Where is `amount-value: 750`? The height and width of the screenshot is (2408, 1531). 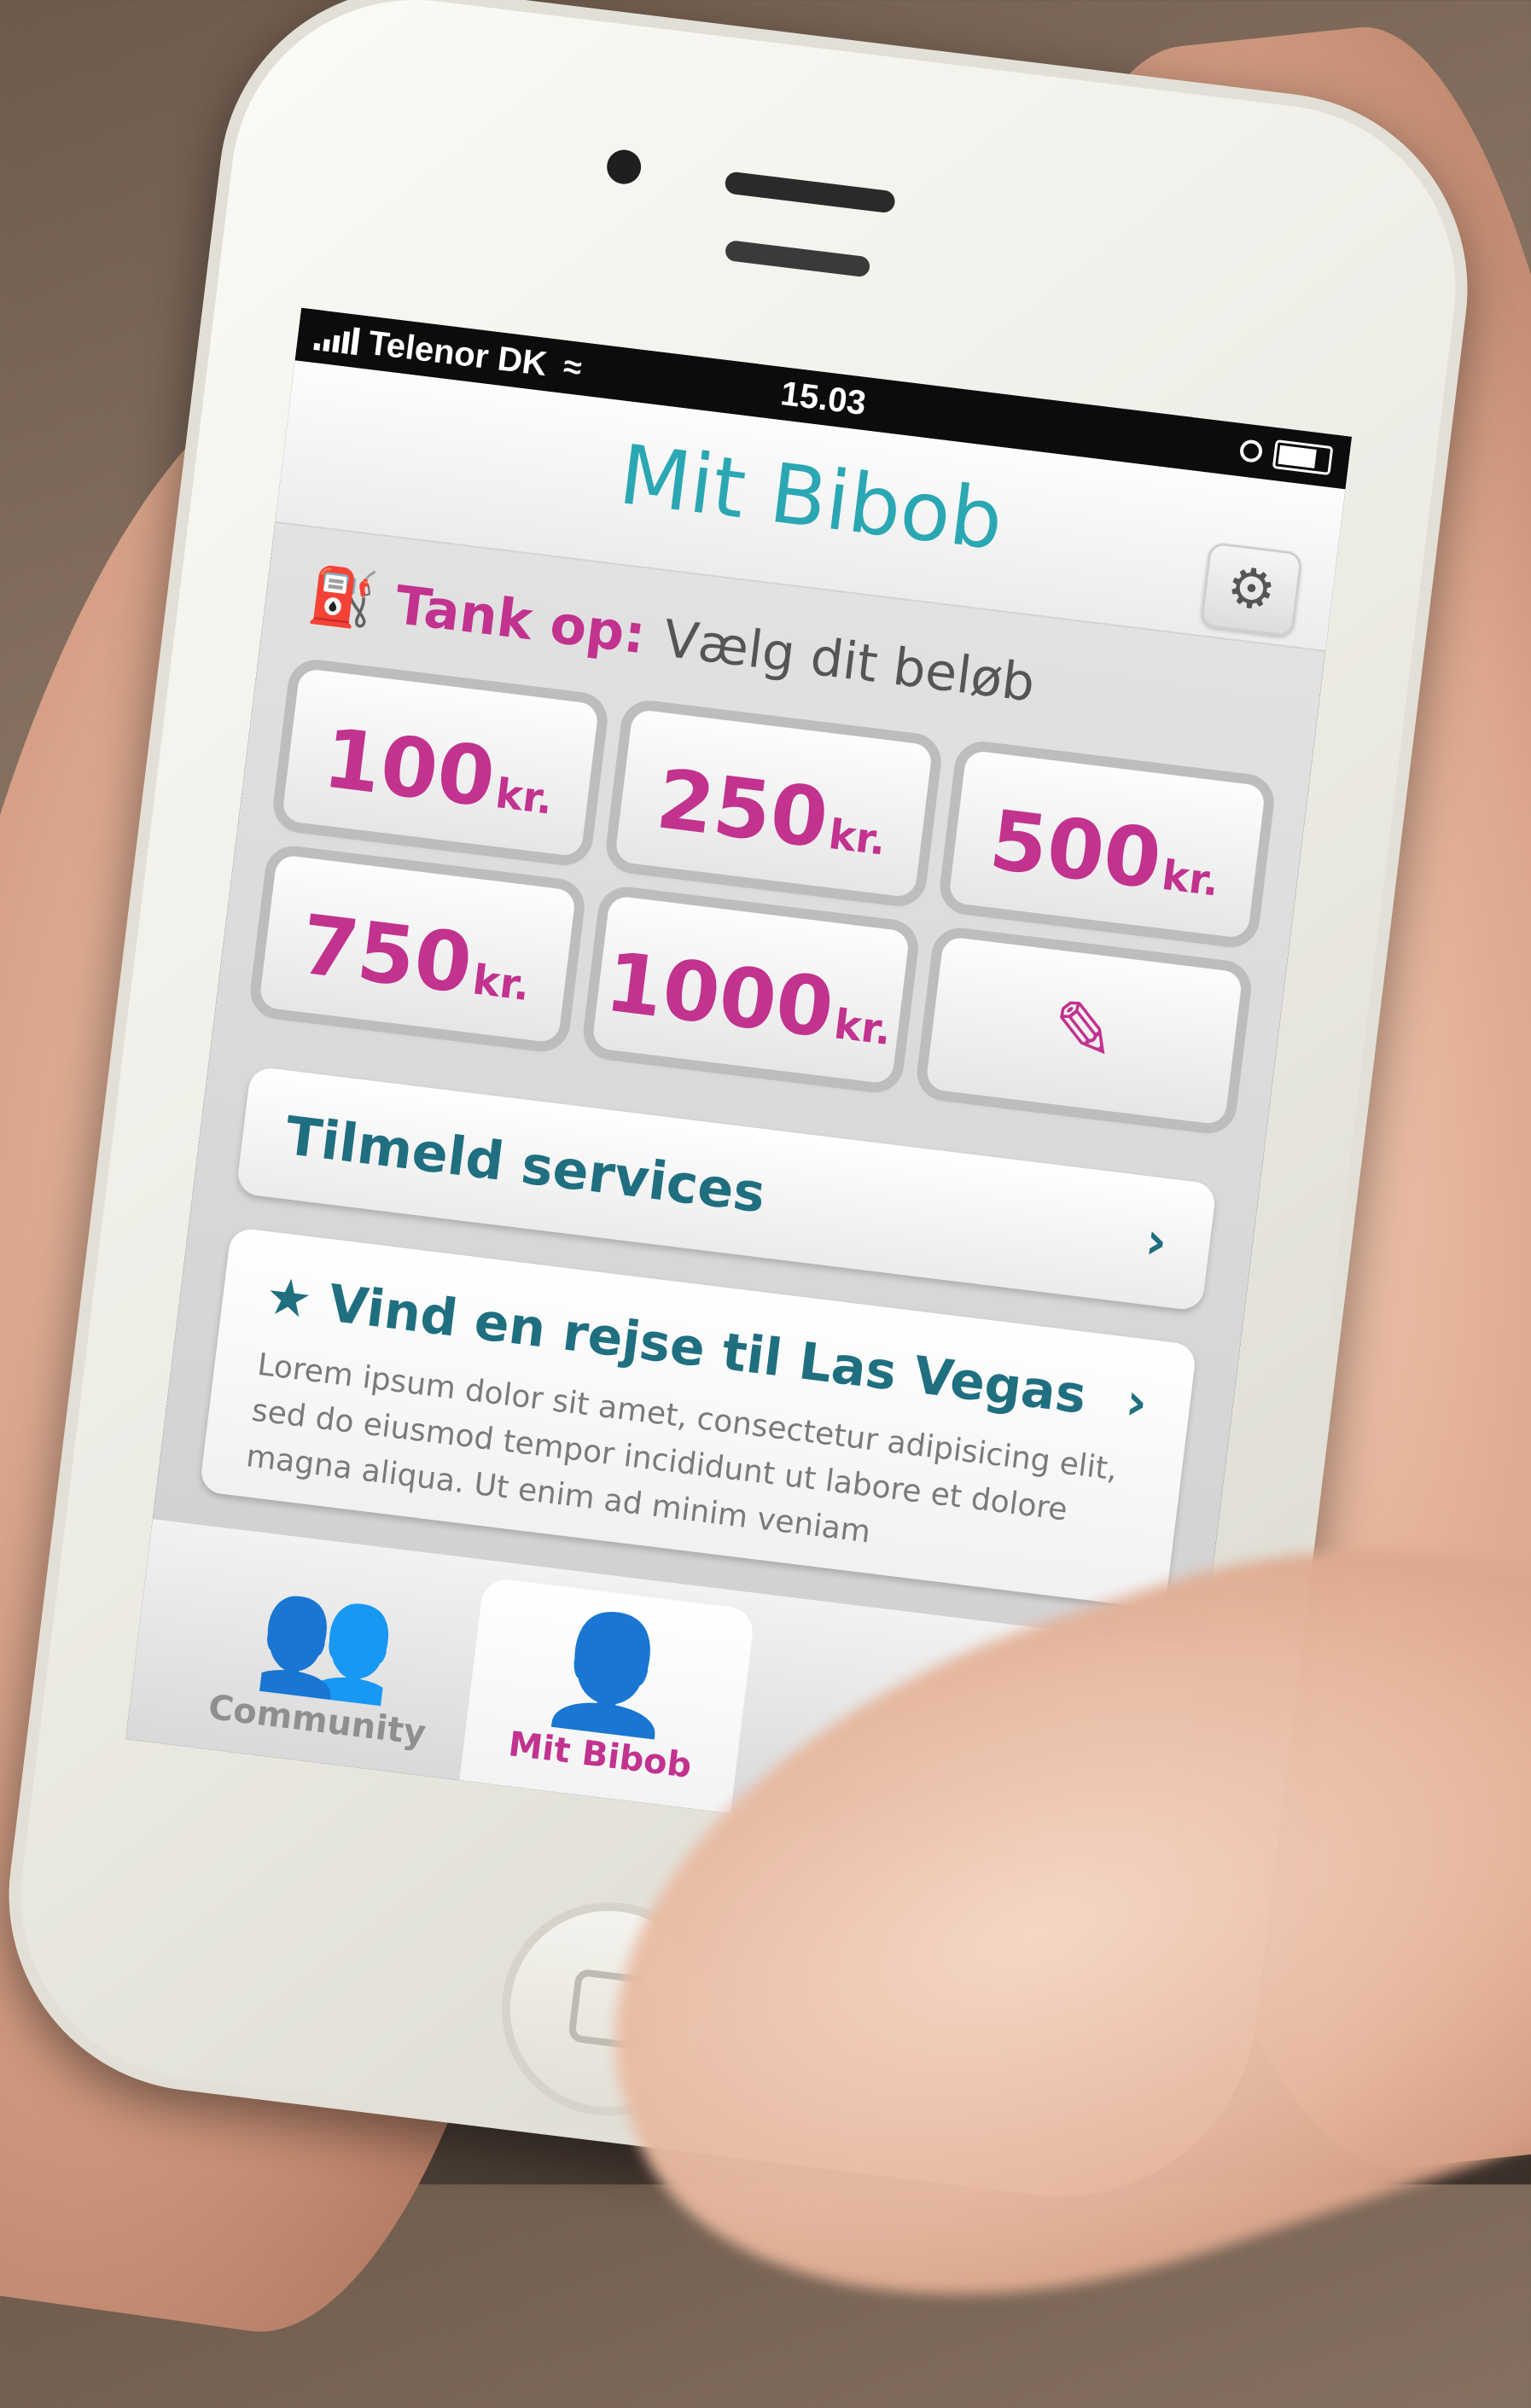 amount-value: 750 is located at coordinates (386, 954).